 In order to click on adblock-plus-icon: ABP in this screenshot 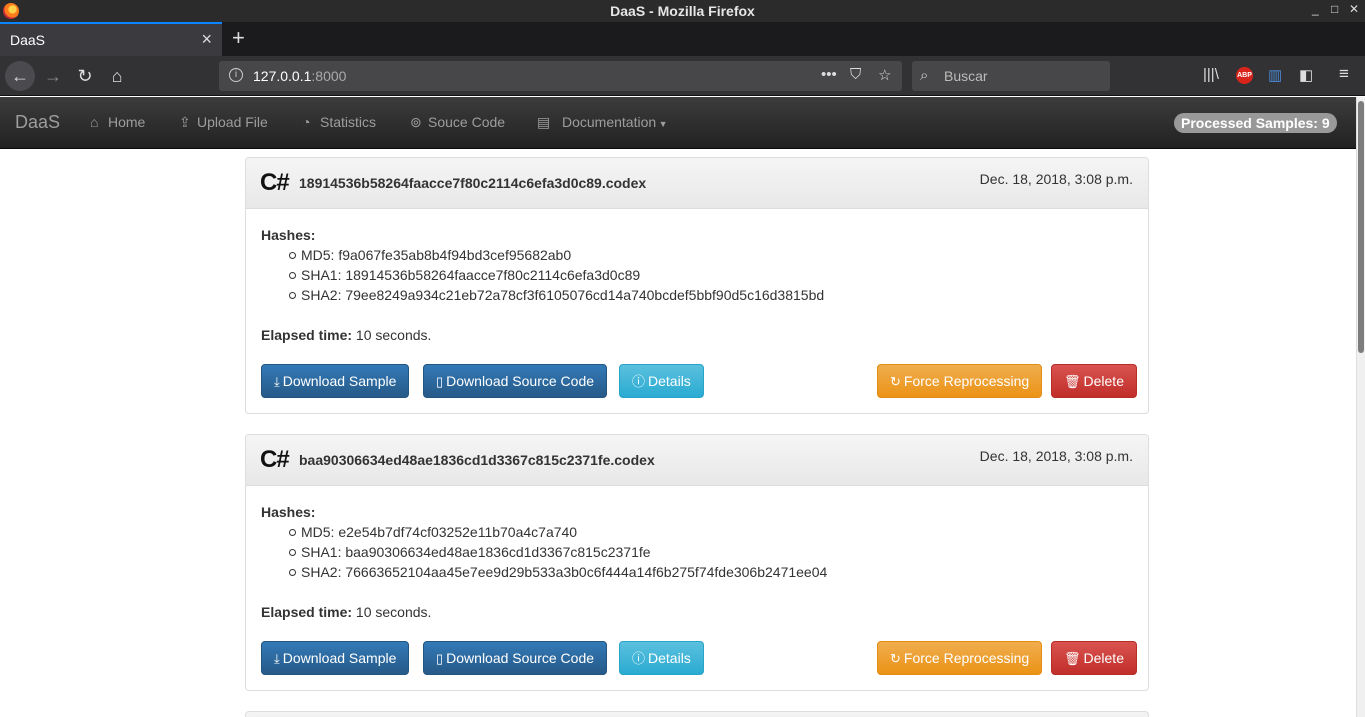, I will do `click(1244, 75)`.